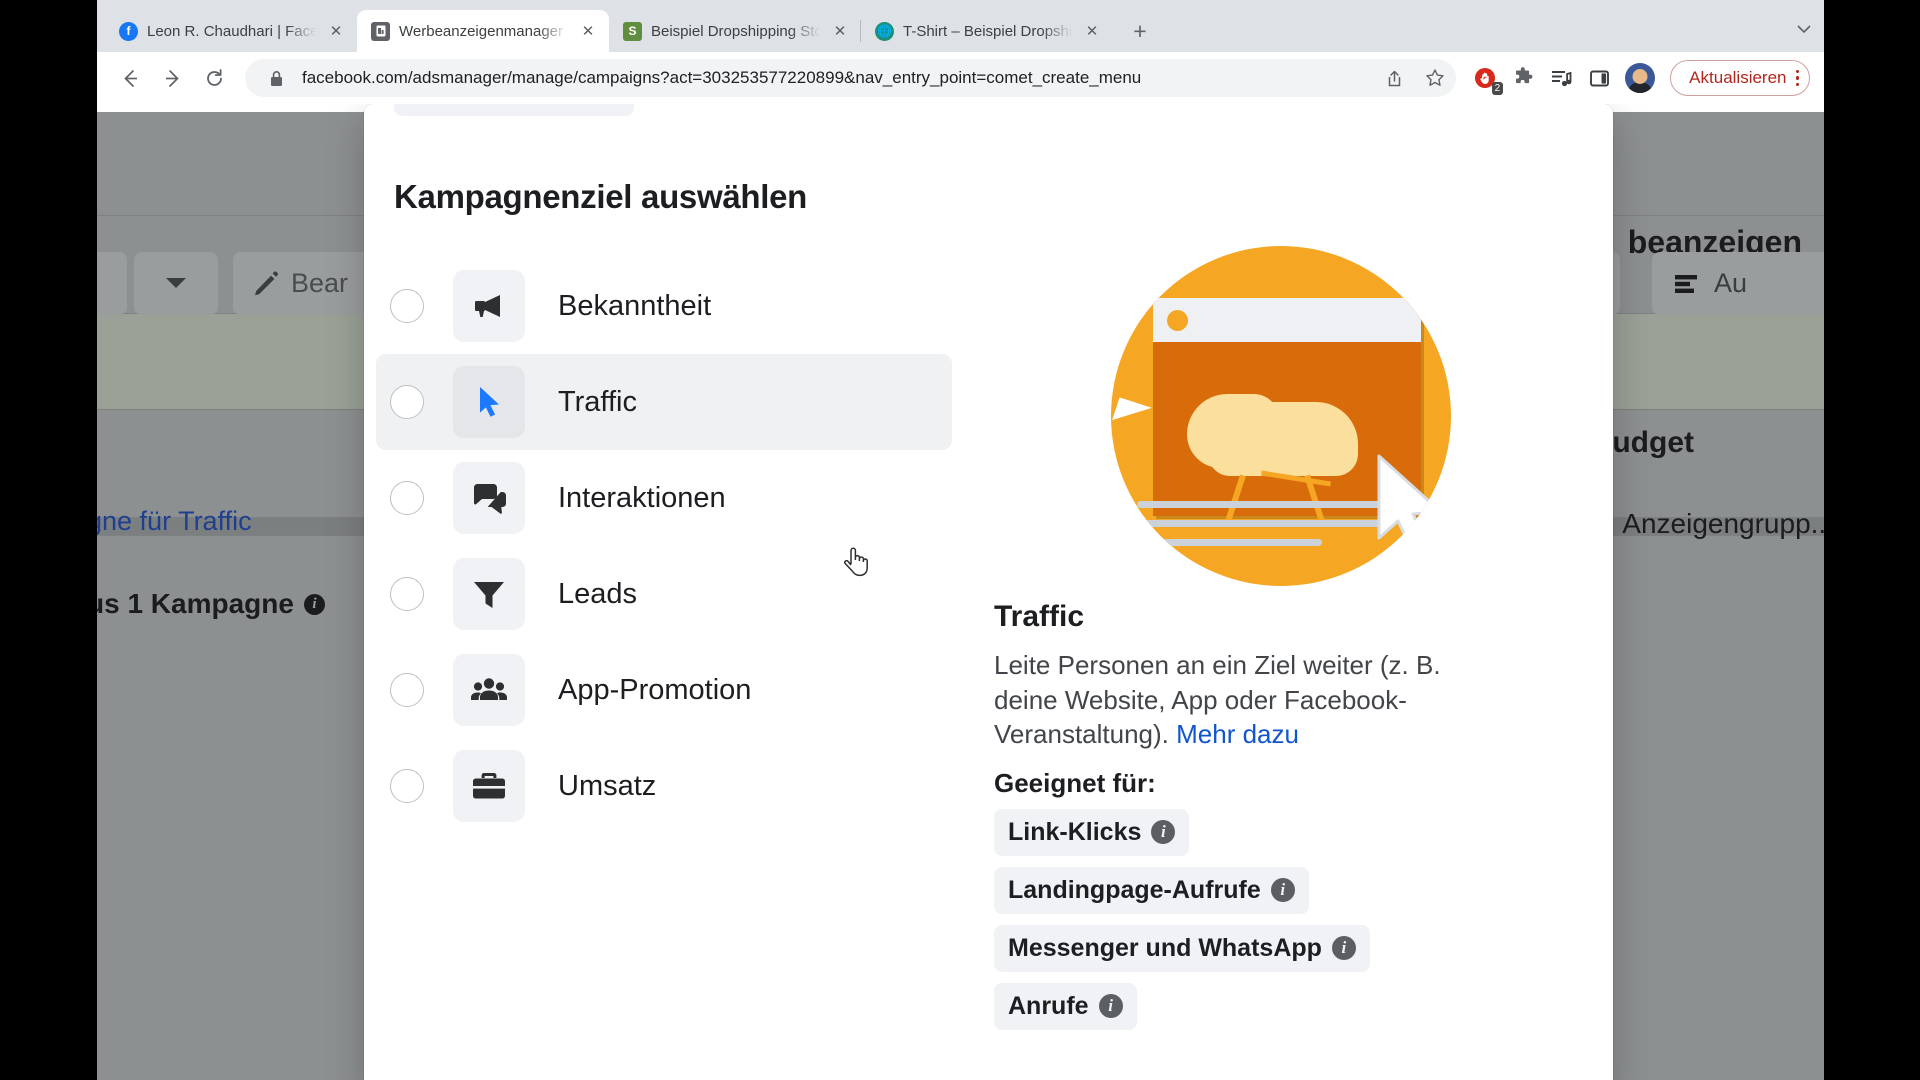  I want to click on objective-option-traffic: Traffic, so click(664, 402).